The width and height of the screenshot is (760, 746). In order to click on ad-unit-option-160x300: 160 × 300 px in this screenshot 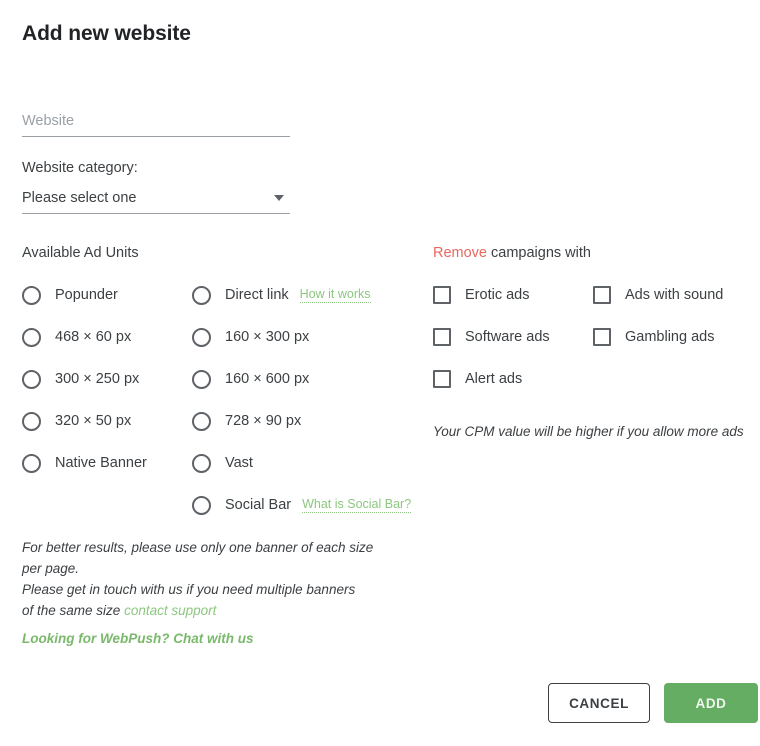, I will do `click(301, 337)`.